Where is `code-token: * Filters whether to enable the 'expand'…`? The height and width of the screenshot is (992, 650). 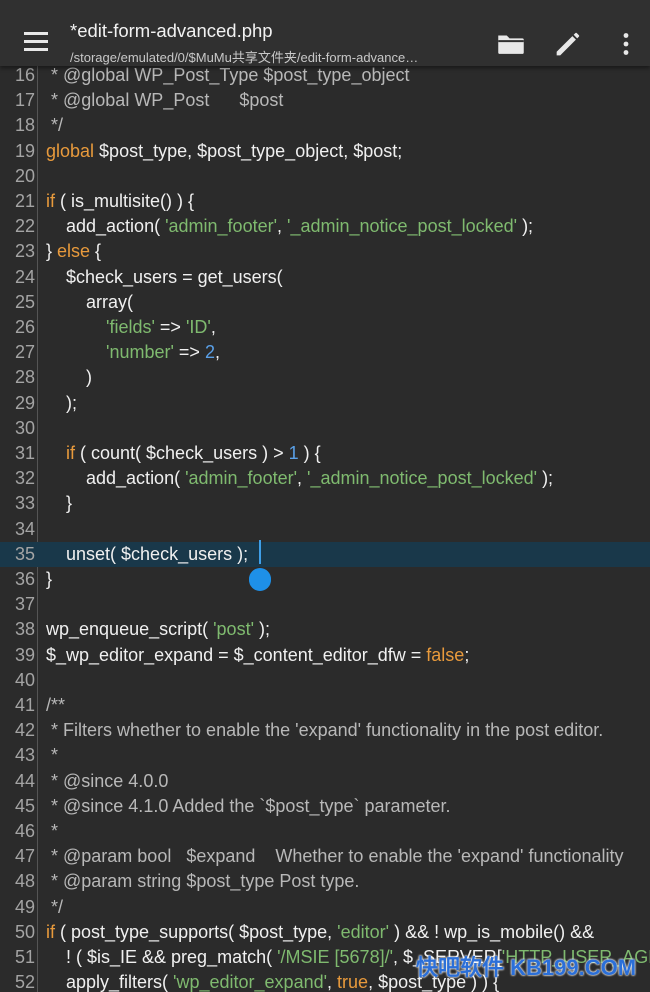 code-token: * Filters whether to enable the 'expand'… is located at coordinates (325, 730).